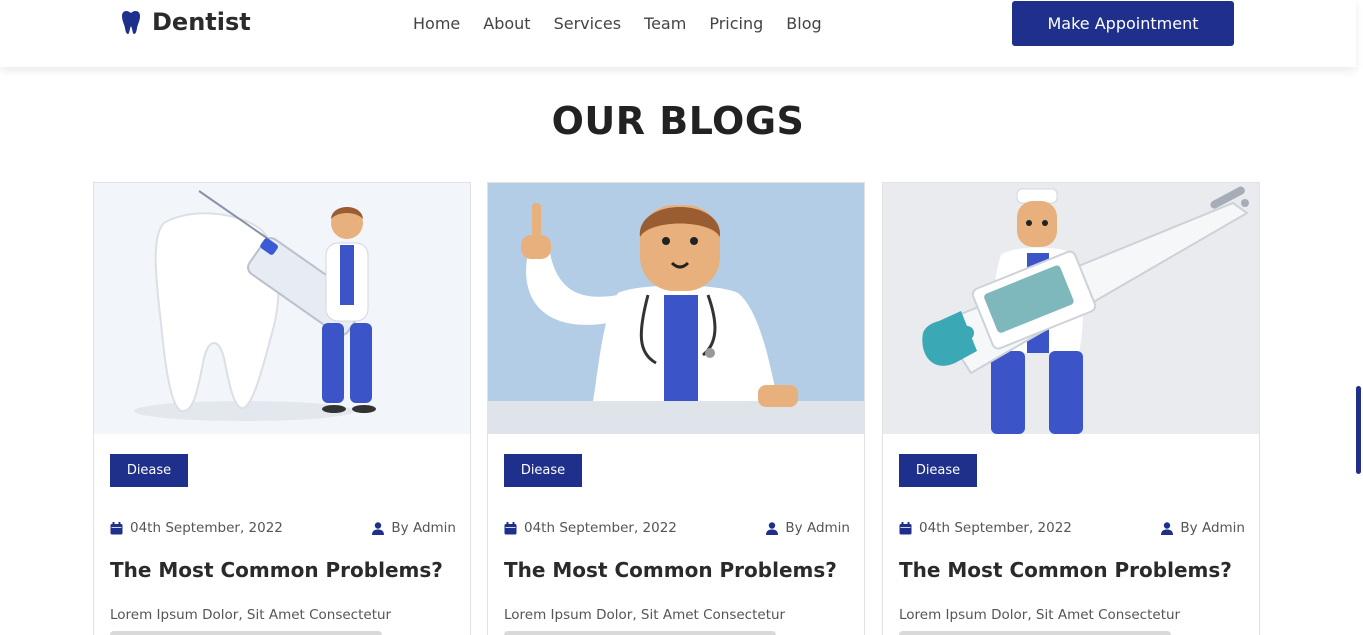 Image resolution: width=1363 pixels, height=635 pixels. I want to click on doctor-pointing-up-illustration, so click(676, 308).